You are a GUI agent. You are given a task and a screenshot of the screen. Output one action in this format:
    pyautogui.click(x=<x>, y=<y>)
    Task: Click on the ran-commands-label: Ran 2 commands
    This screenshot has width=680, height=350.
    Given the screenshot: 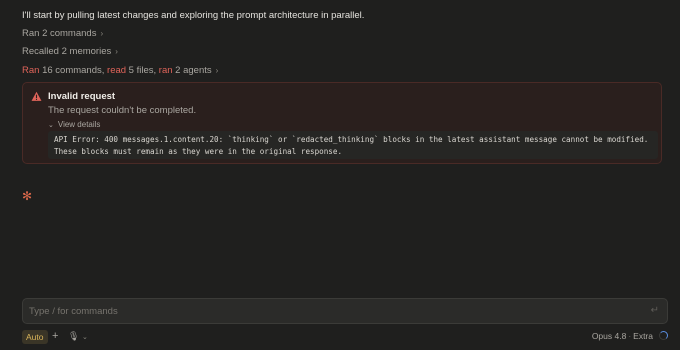 What is the action you would take?
    pyautogui.click(x=59, y=33)
    